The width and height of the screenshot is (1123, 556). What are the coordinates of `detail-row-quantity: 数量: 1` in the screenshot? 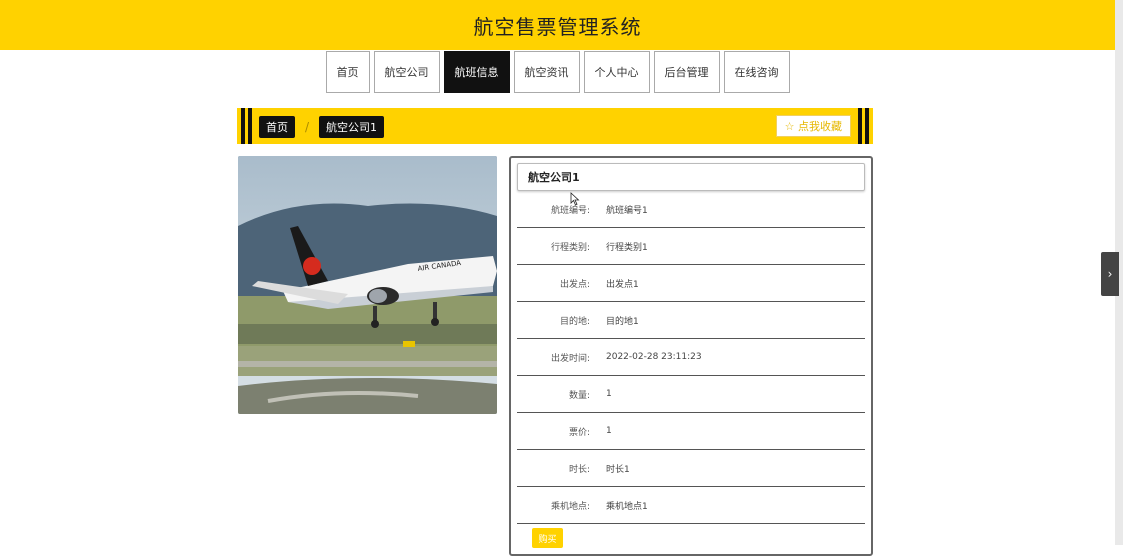 It's located at (691, 394).